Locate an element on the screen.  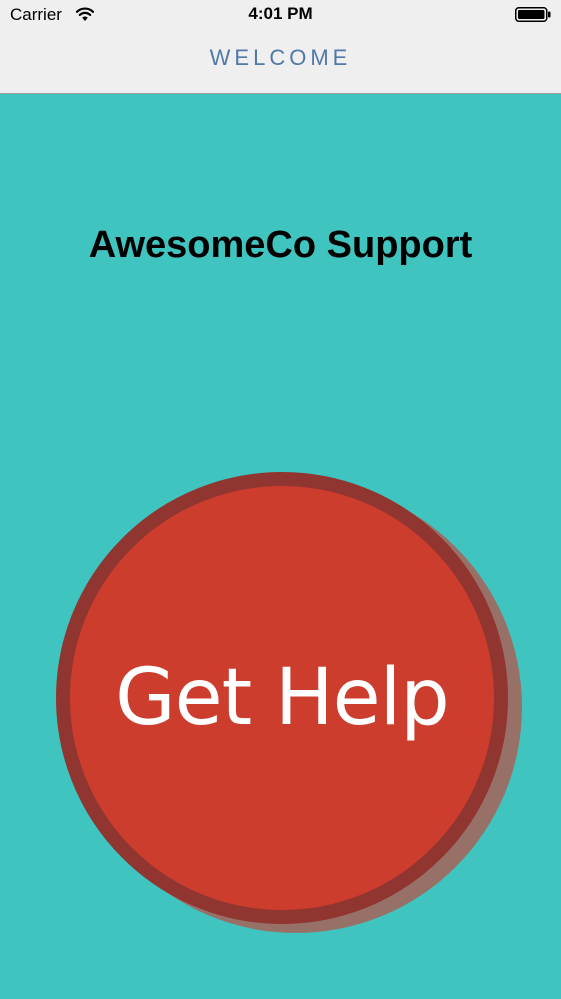
battery-icon is located at coordinates (533, 14).